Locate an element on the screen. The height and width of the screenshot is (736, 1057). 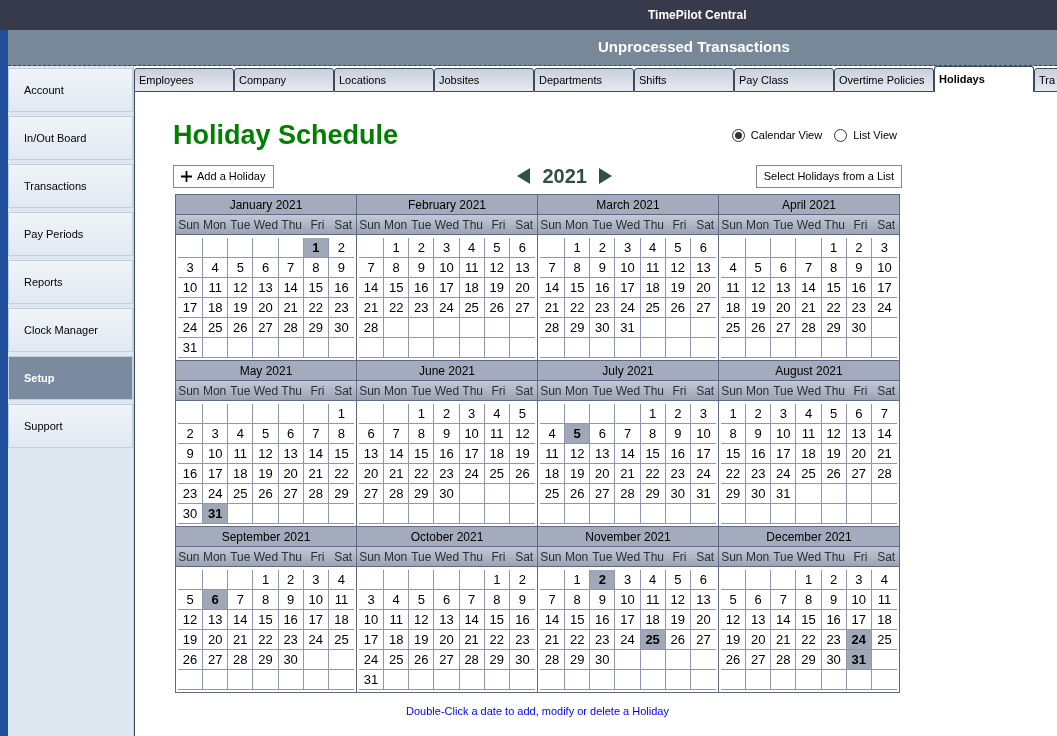
sidebar-item: Reports is located at coordinates (70, 282).